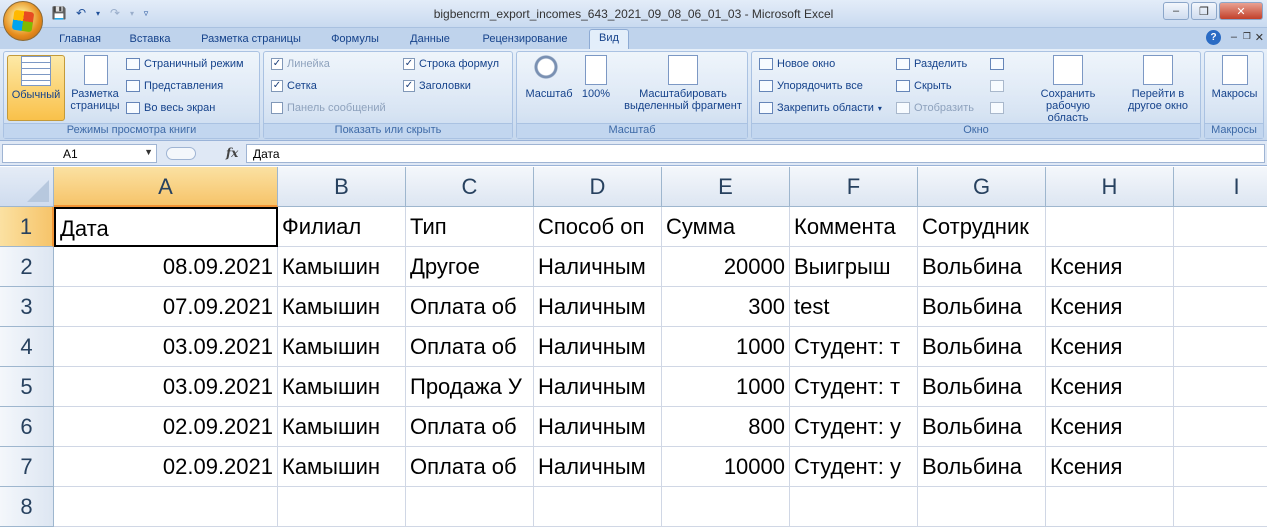 Image resolution: width=1267 pixels, height=528 pixels. What do you see at coordinates (854, 347) in the screenshot?
I see `cell-f4: Студент: т` at bounding box center [854, 347].